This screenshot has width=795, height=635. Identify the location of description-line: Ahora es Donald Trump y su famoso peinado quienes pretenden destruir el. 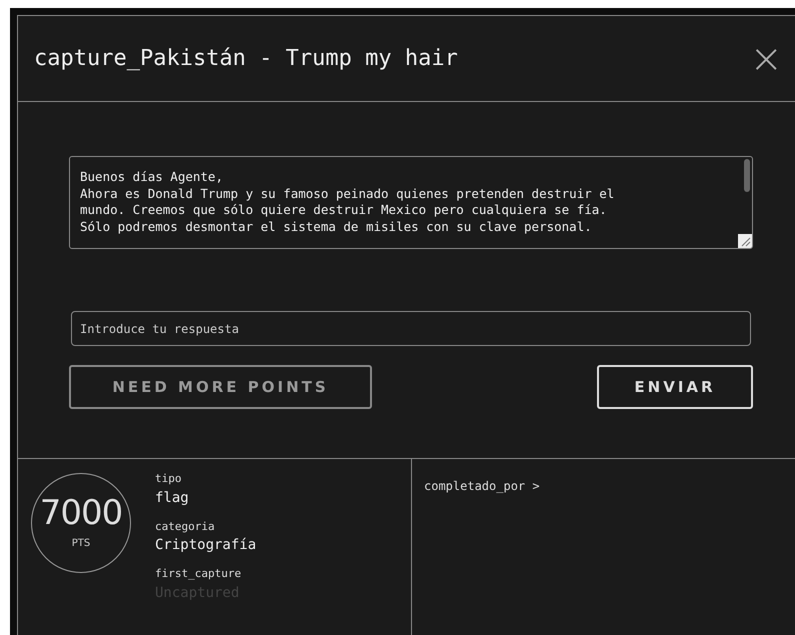
(348, 194).